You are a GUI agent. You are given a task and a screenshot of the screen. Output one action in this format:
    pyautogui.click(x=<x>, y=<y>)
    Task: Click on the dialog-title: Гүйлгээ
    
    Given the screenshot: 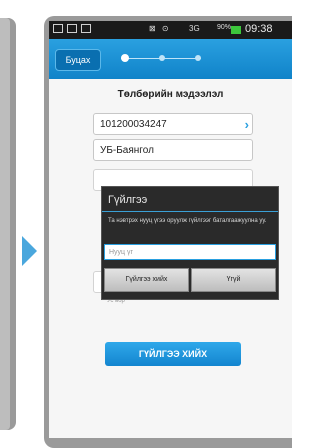 What is the action you would take?
    pyautogui.click(x=128, y=200)
    